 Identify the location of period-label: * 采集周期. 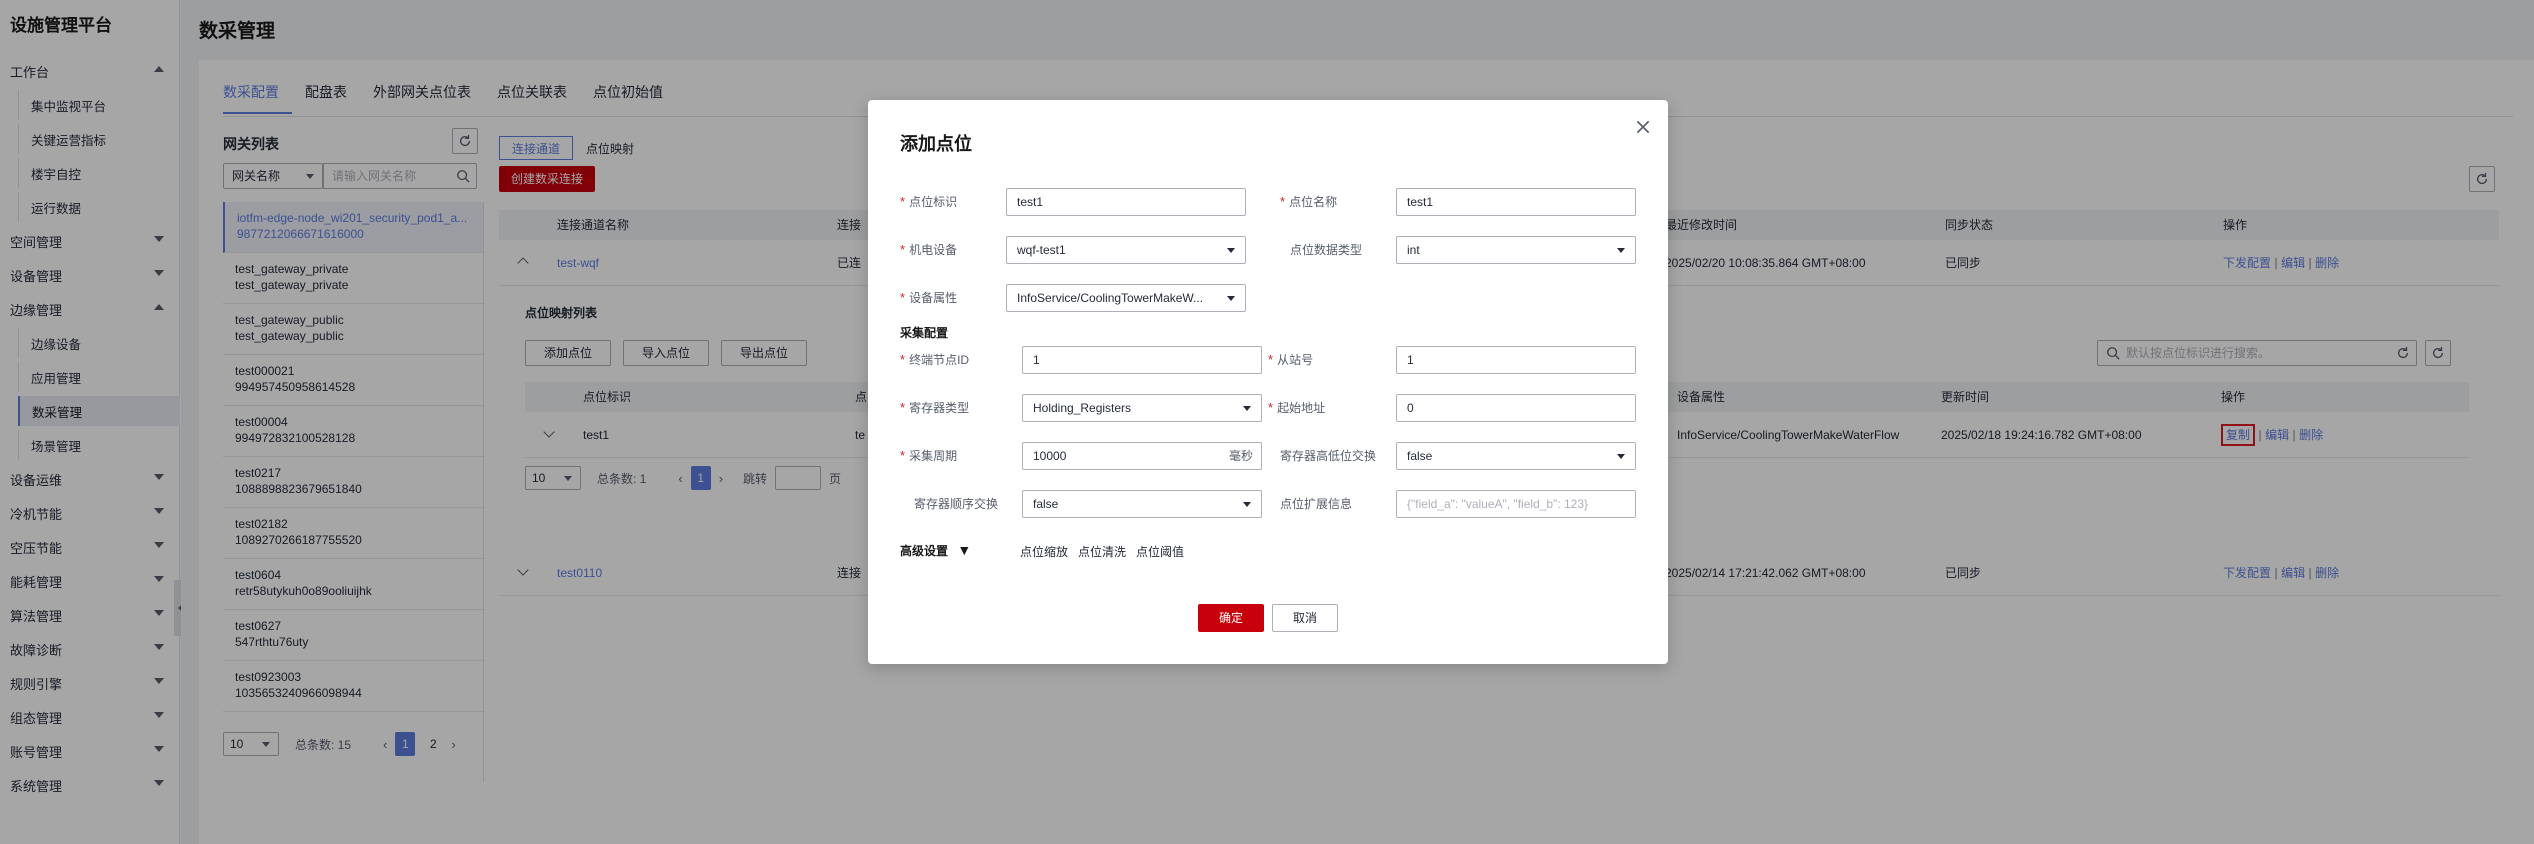
(929, 455).